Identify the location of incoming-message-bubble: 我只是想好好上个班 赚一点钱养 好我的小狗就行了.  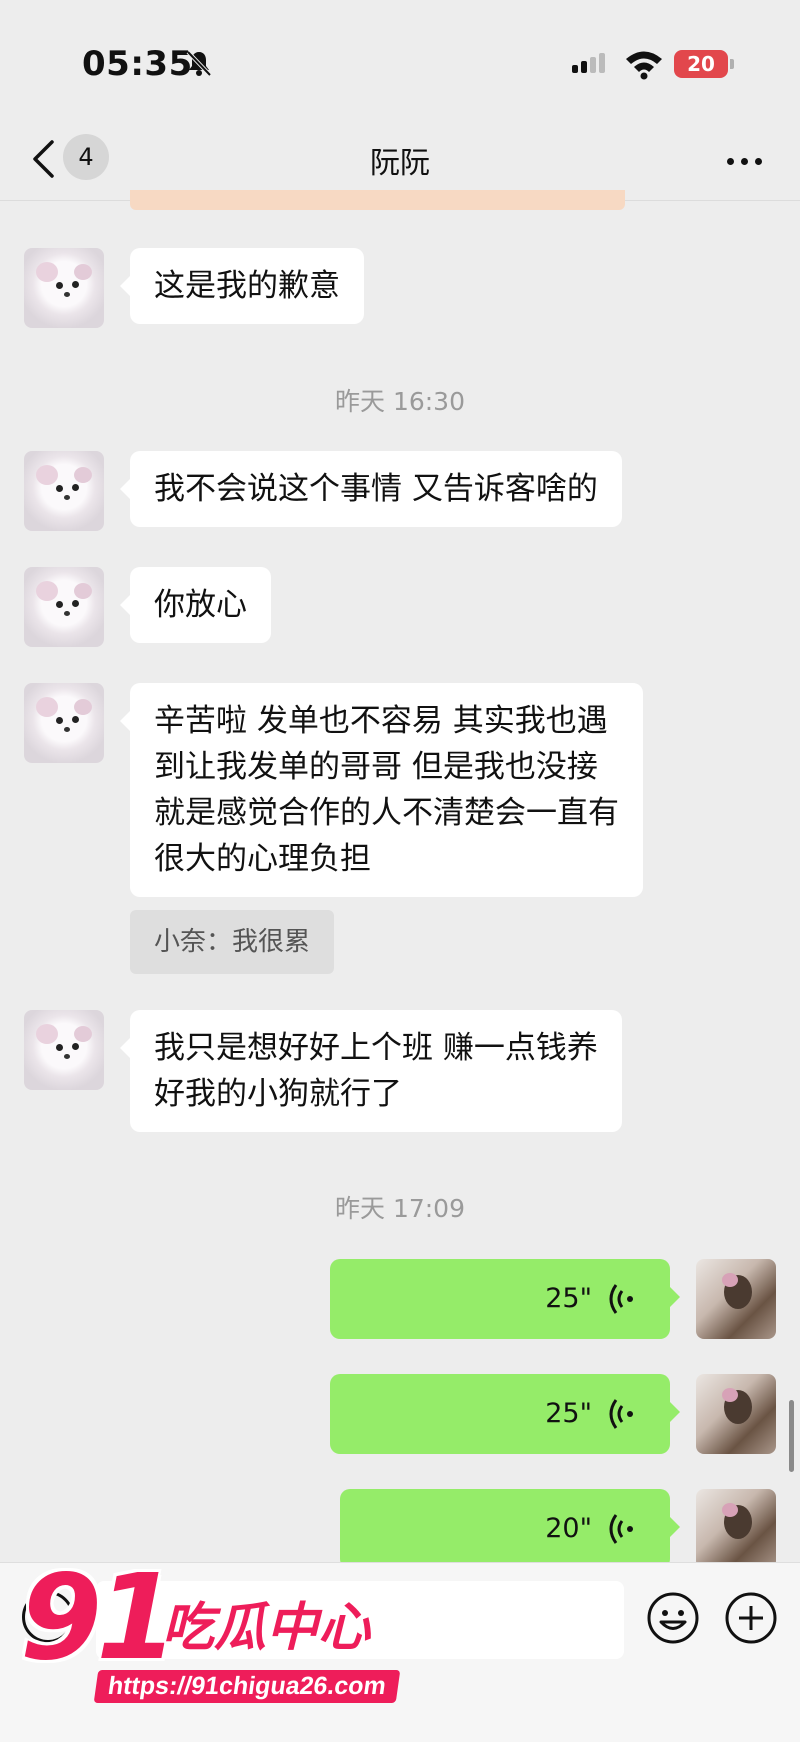
(371, 1071).